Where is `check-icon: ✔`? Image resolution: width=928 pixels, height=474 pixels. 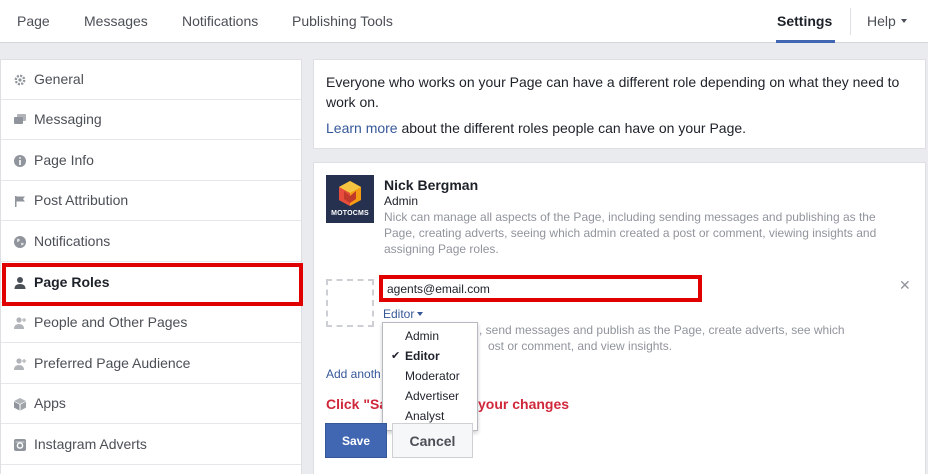 check-icon: ✔ is located at coordinates (396, 356).